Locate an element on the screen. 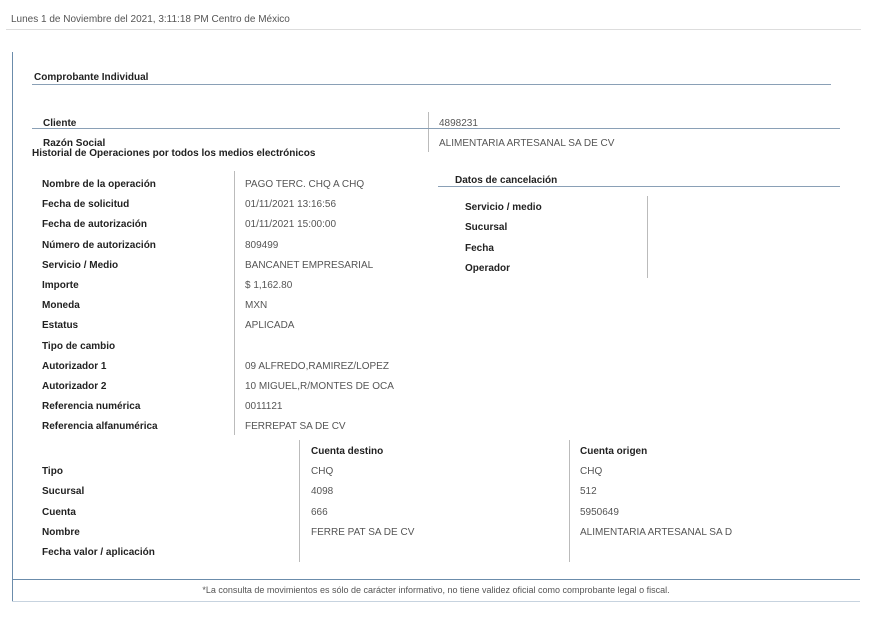 The height and width of the screenshot is (622, 881). account-dest-value: 666 is located at coordinates (319, 512).